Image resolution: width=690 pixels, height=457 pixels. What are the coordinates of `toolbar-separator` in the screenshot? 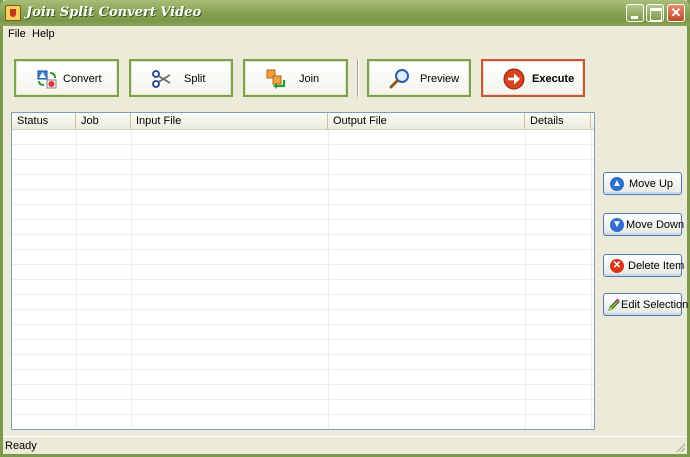 It's located at (358, 78).